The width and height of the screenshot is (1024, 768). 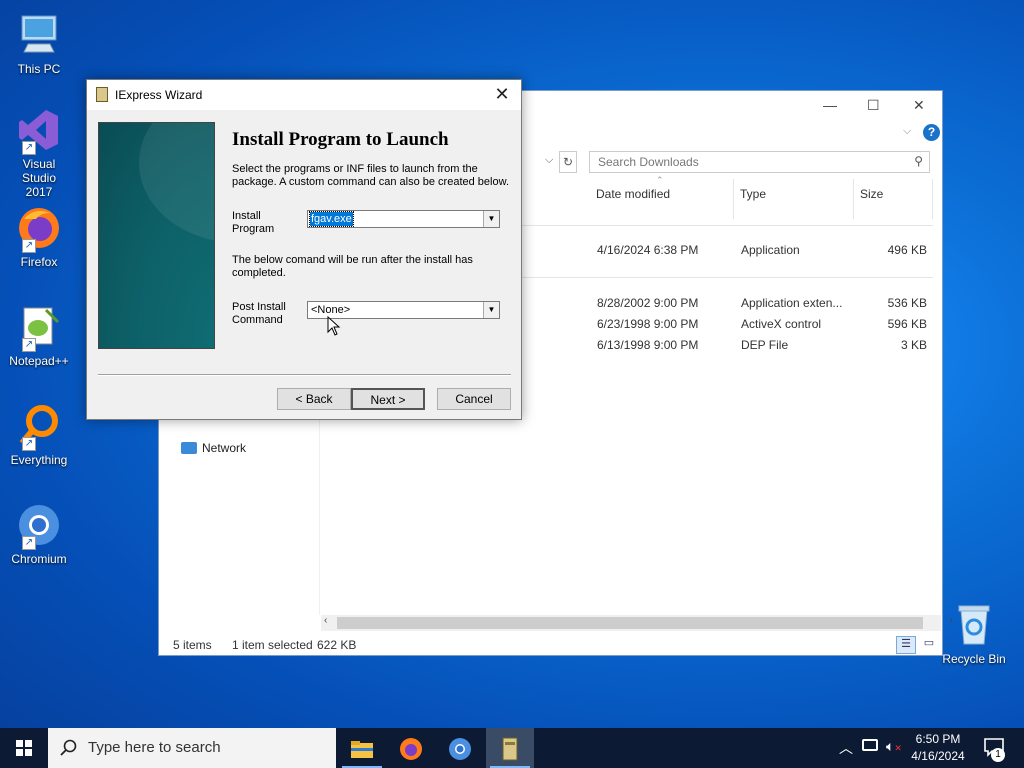 What do you see at coordinates (568, 162) in the screenshot?
I see `refresh-icon: ↻` at bounding box center [568, 162].